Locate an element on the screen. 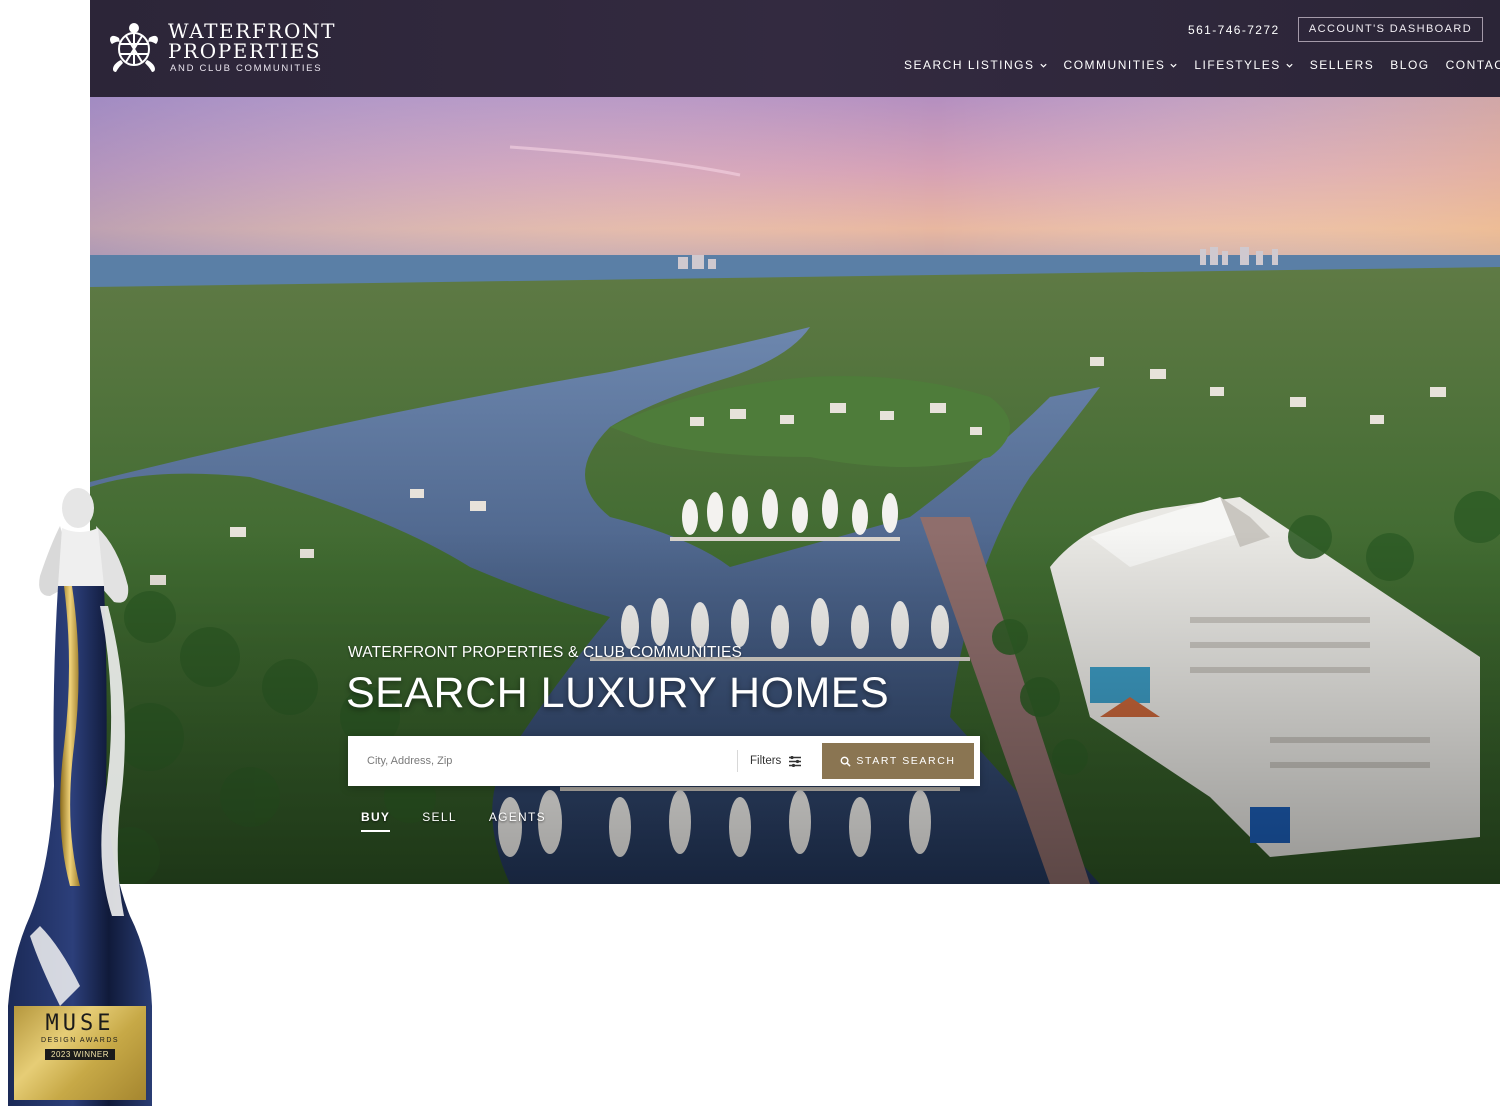 The width and height of the screenshot is (1500, 1114). phone-link: 561-746-7272 is located at coordinates (1234, 30).